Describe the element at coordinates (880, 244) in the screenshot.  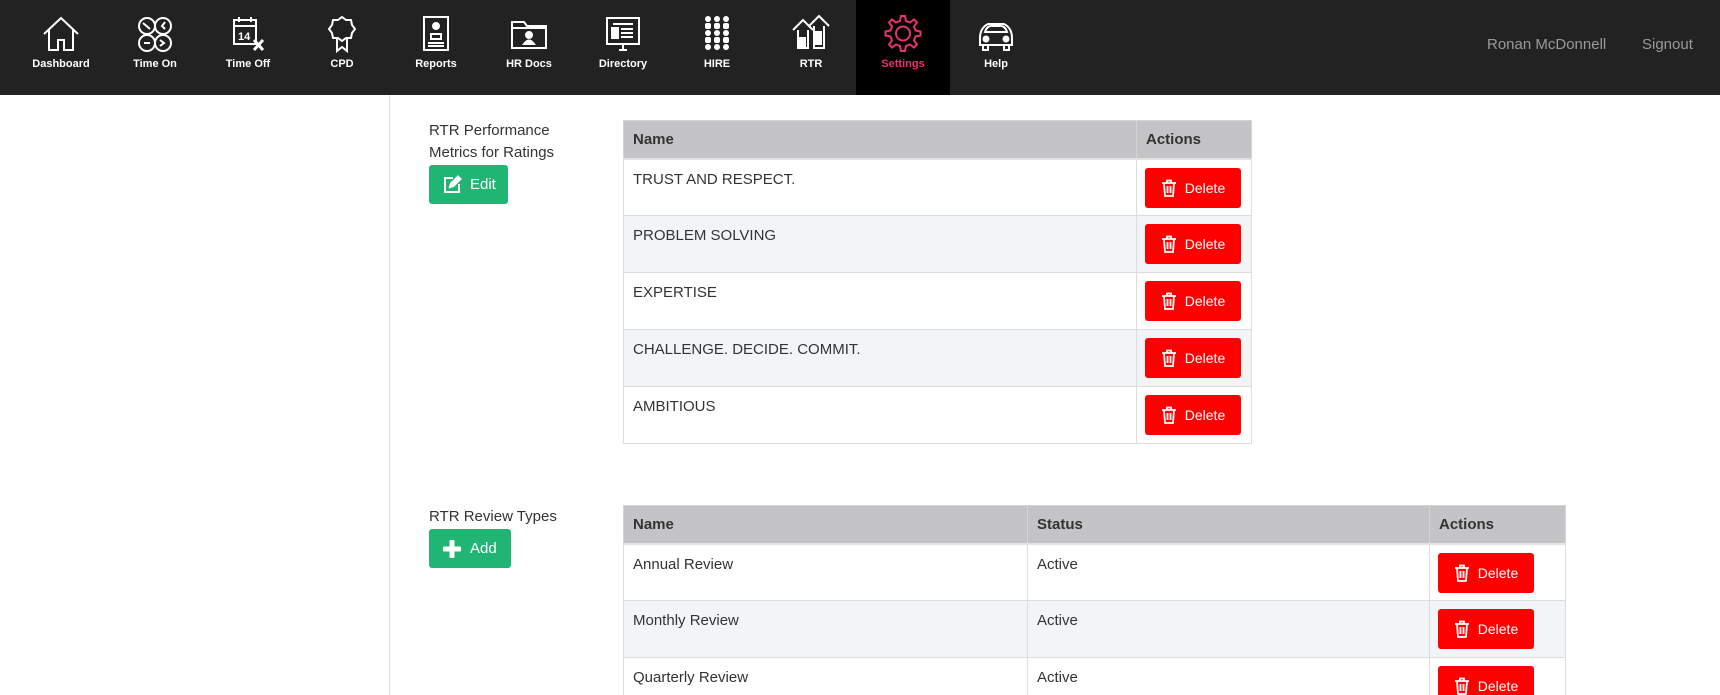
I see `metric-name: PROBLEM SOLVING` at that location.